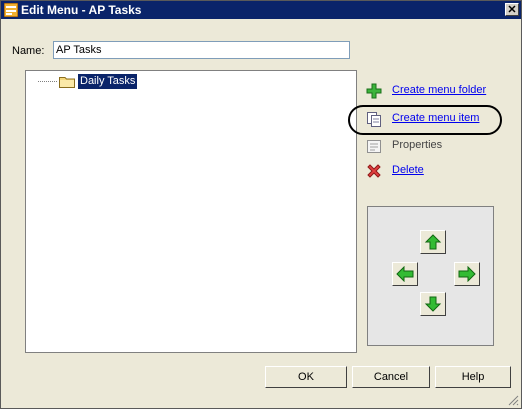 This screenshot has height=409, width=522. What do you see at coordinates (374, 146) in the screenshot?
I see `properties-icon` at bounding box center [374, 146].